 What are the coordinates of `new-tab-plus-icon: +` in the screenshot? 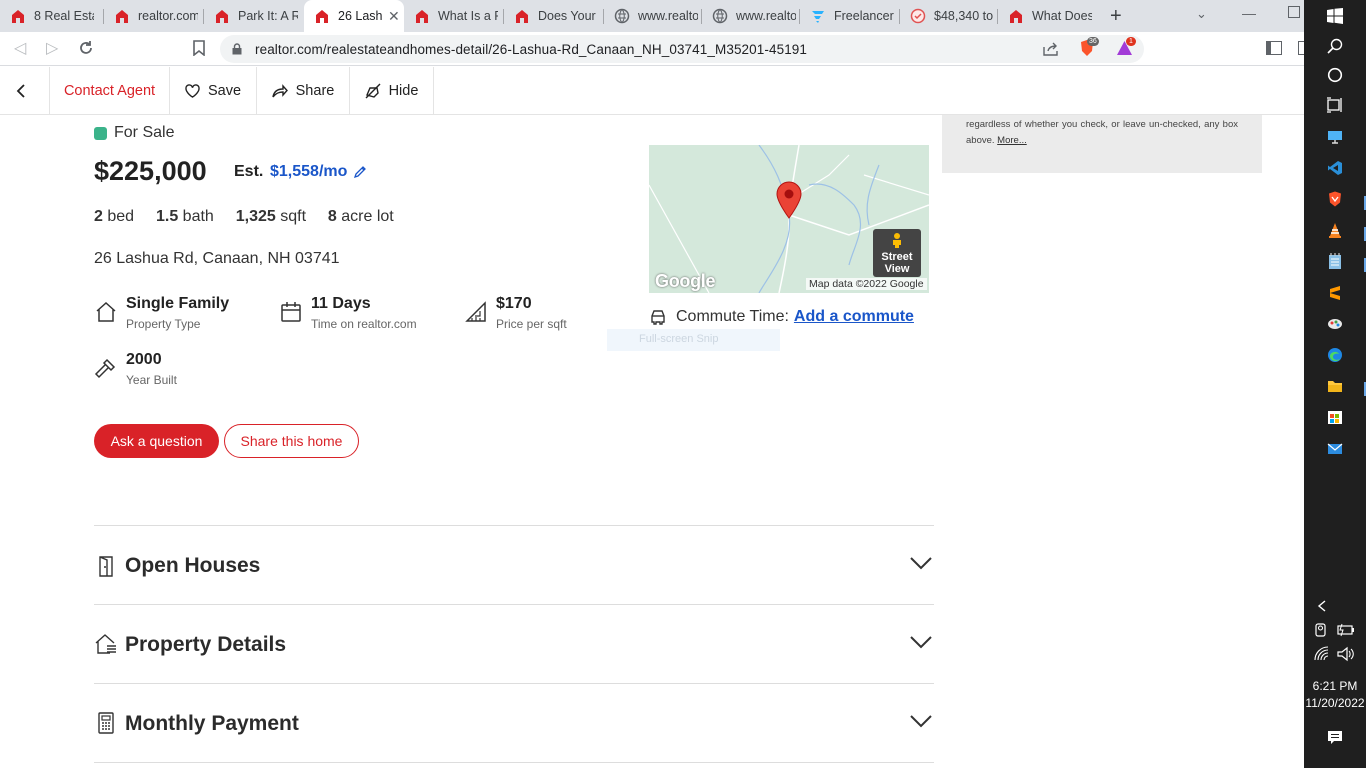 It's located at (1116, 16).